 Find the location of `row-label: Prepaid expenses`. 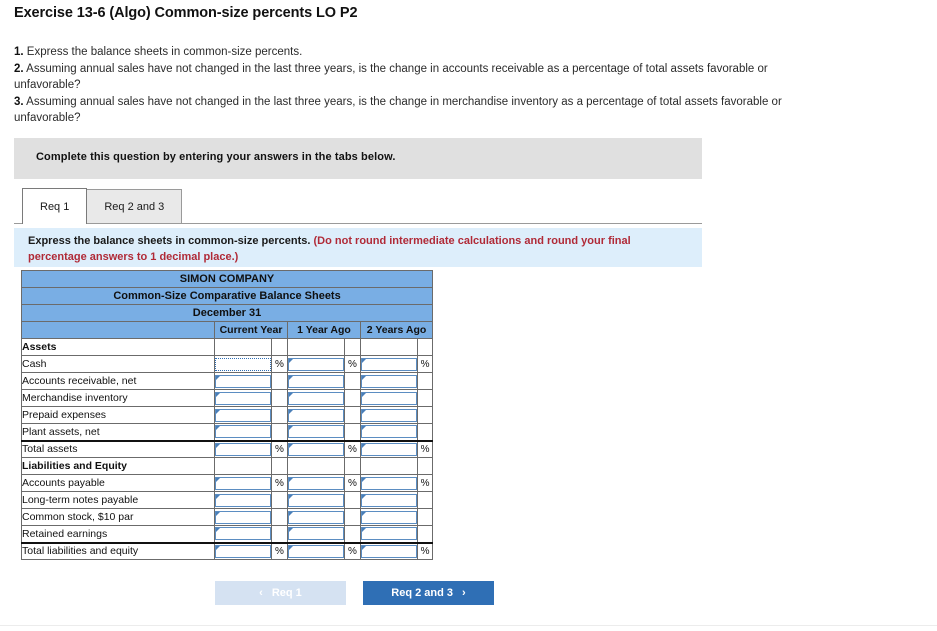

row-label: Prepaid expenses is located at coordinates (118, 415).